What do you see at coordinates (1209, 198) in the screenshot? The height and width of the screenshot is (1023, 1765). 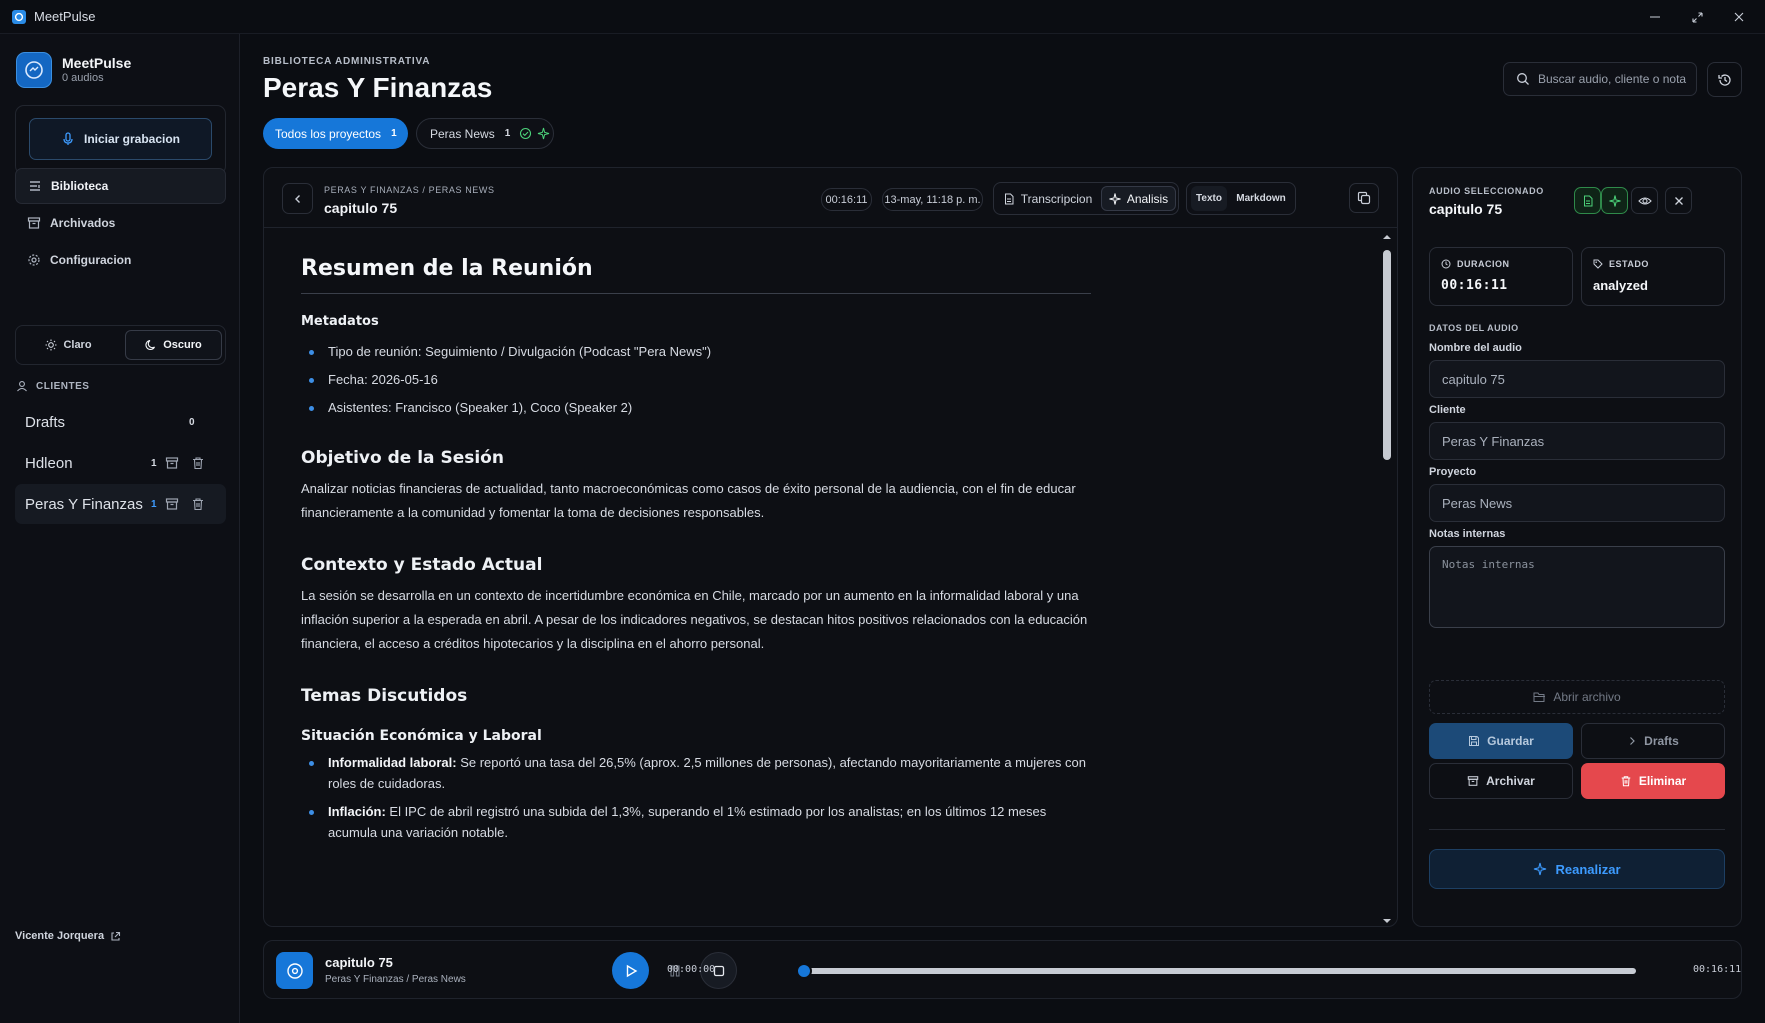 I see `format-text: Texto` at bounding box center [1209, 198].